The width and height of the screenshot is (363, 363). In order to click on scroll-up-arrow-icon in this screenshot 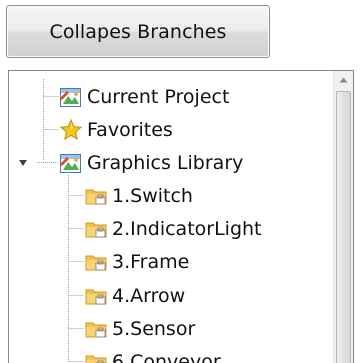, I will do `click(343, 80)`.